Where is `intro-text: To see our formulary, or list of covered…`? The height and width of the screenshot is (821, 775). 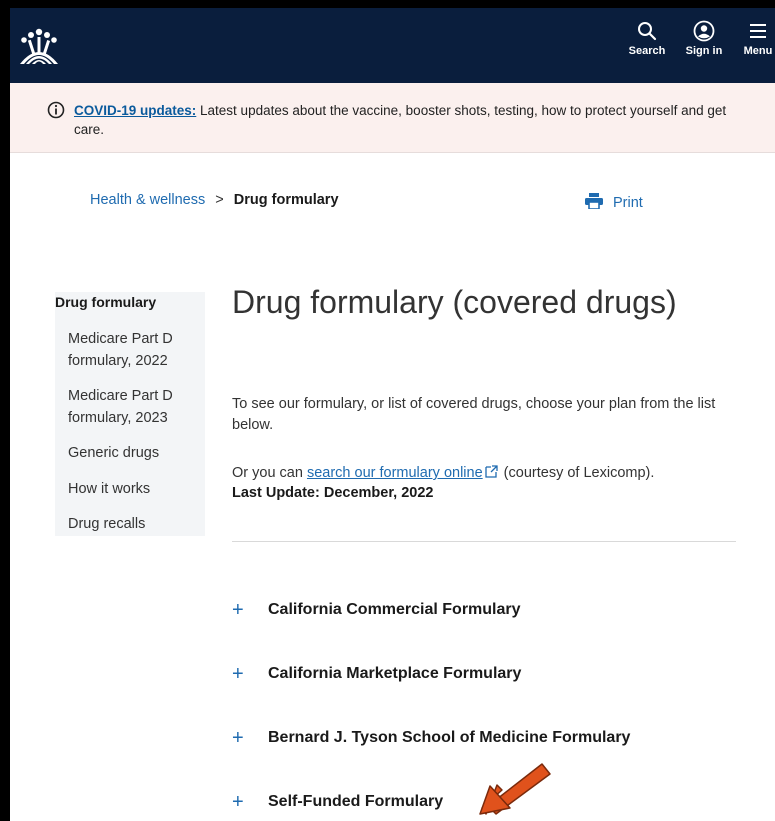
intro-text: To see our formulary, or list of covered… is located at coordinates (474, 414).